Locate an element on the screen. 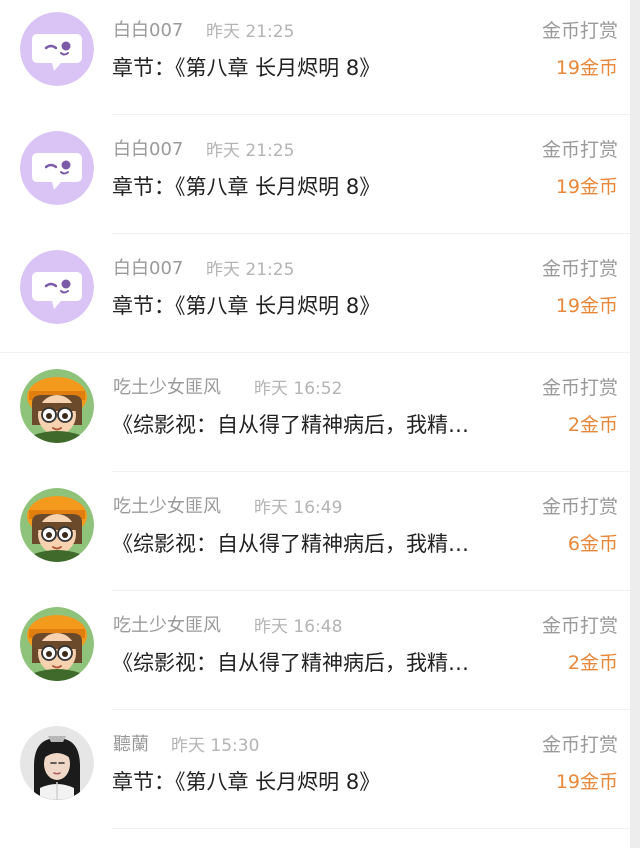  timestamp: 昨天 16:49 is located at coordinates (298, 508).